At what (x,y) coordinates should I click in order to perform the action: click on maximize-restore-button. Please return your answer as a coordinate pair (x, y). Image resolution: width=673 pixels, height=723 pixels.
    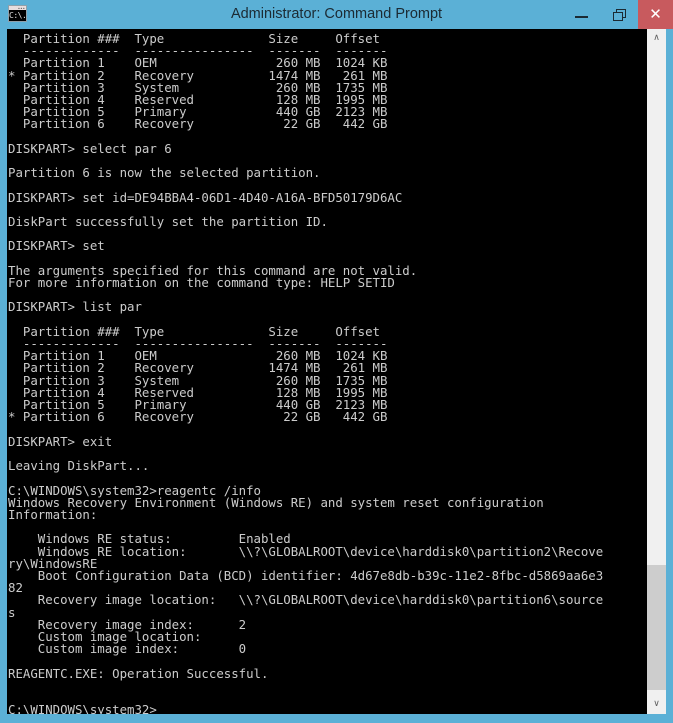
    Looking at the image, I should click on (619, 14).